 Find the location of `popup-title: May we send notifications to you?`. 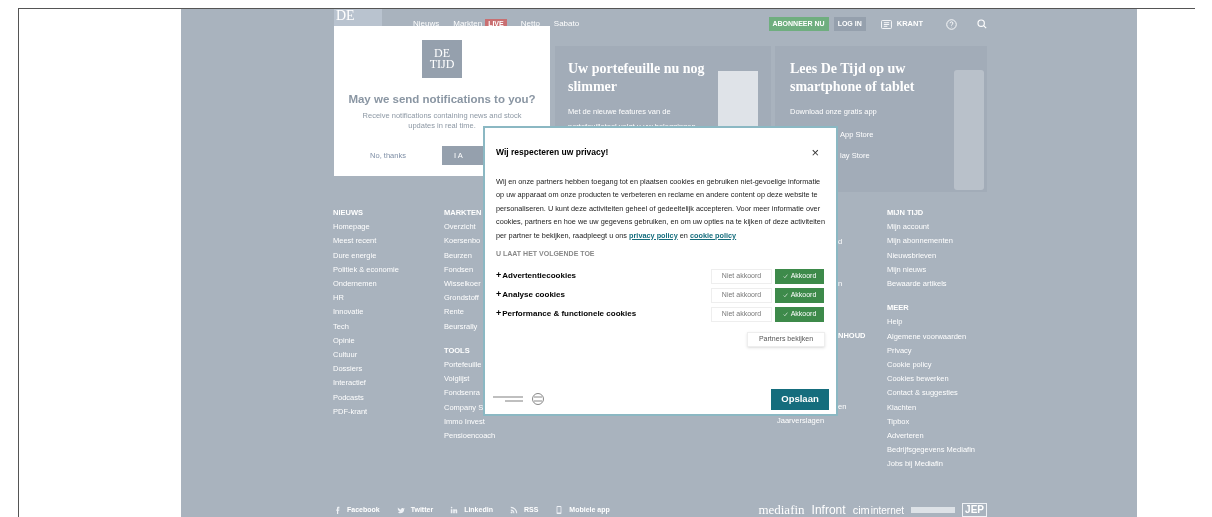

popup-title: May we send notifications to you? is located at coordinates (442, 99).